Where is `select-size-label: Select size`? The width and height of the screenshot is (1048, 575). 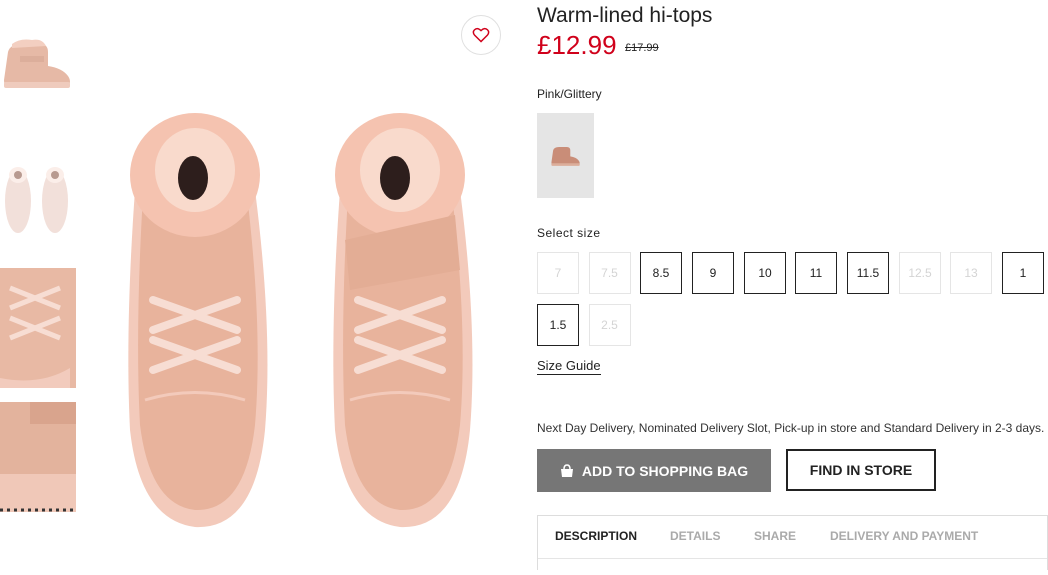
select-size-label: Select size is located at coordinates (569, 233).